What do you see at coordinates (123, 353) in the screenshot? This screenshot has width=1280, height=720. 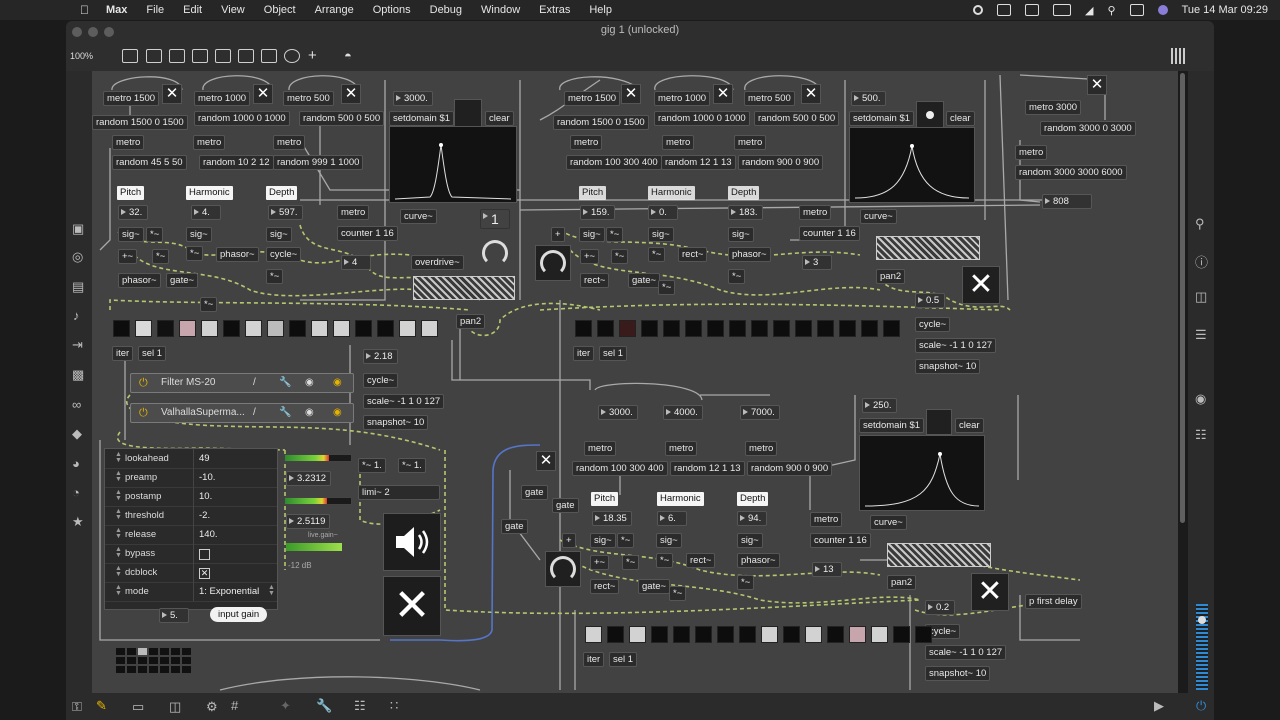 I see `iter-a: iter` at bounding box center [123, 353].